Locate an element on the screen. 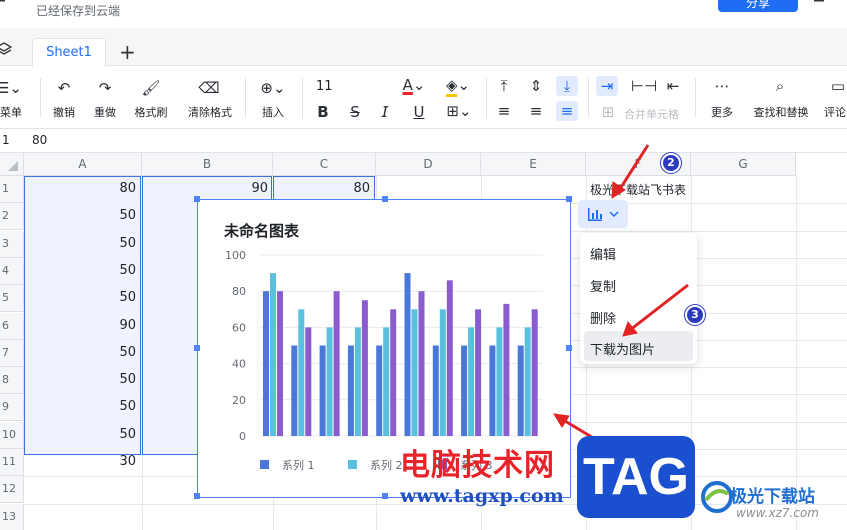 The height and width of the screenshot is (530, 847). aurora-logo-icon is located at coordinates (717, 497).